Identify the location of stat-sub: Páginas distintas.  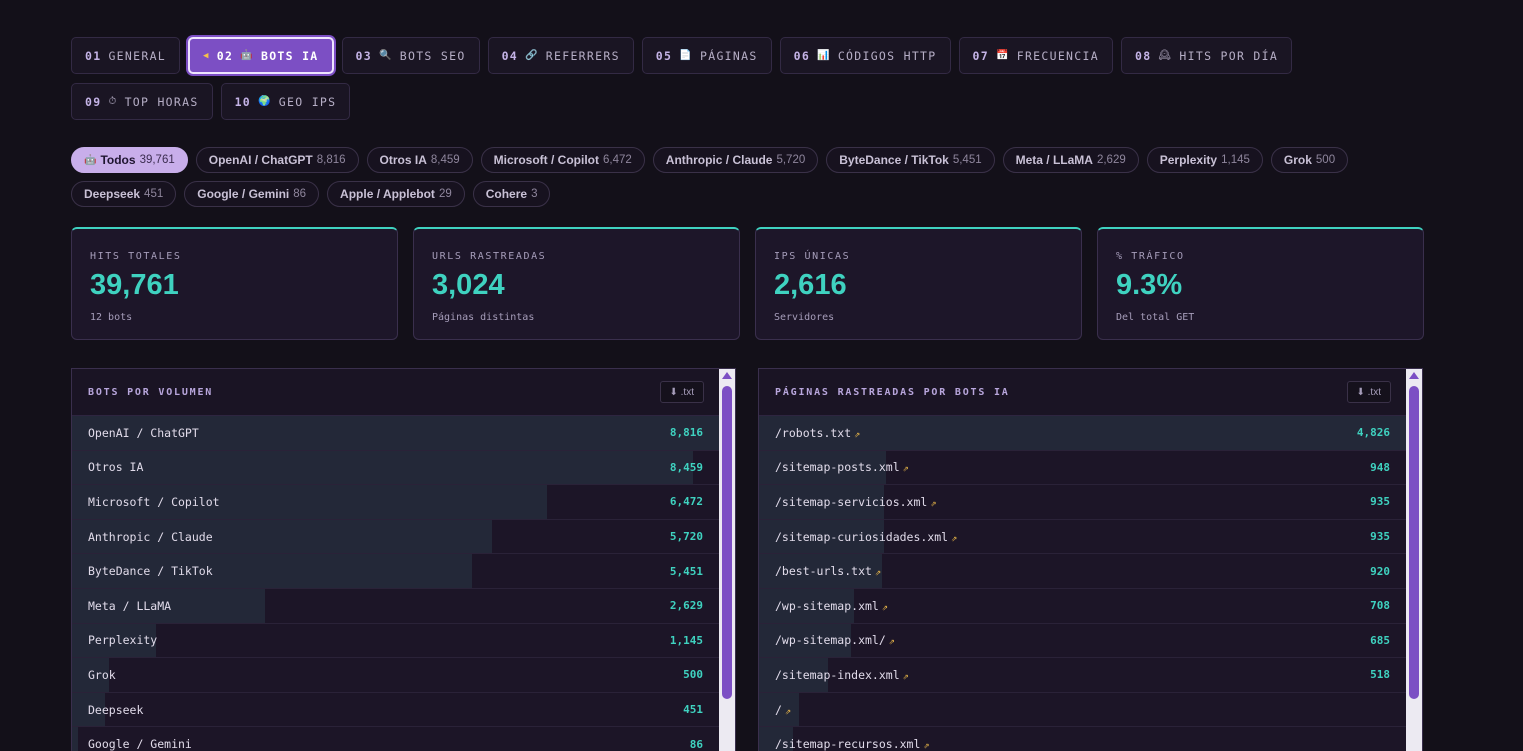
(483, 317).